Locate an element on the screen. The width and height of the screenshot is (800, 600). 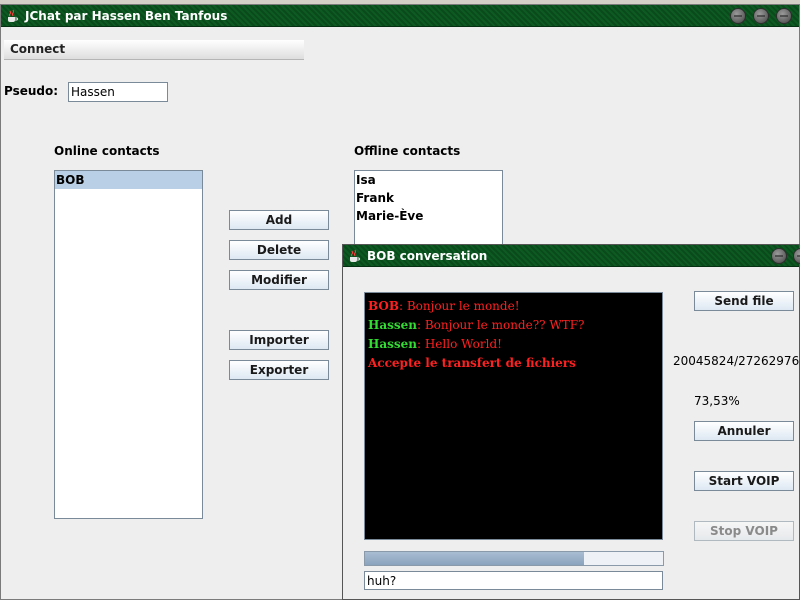
message-text: : Bonjour le monde! is located at coordinates (459, 306).